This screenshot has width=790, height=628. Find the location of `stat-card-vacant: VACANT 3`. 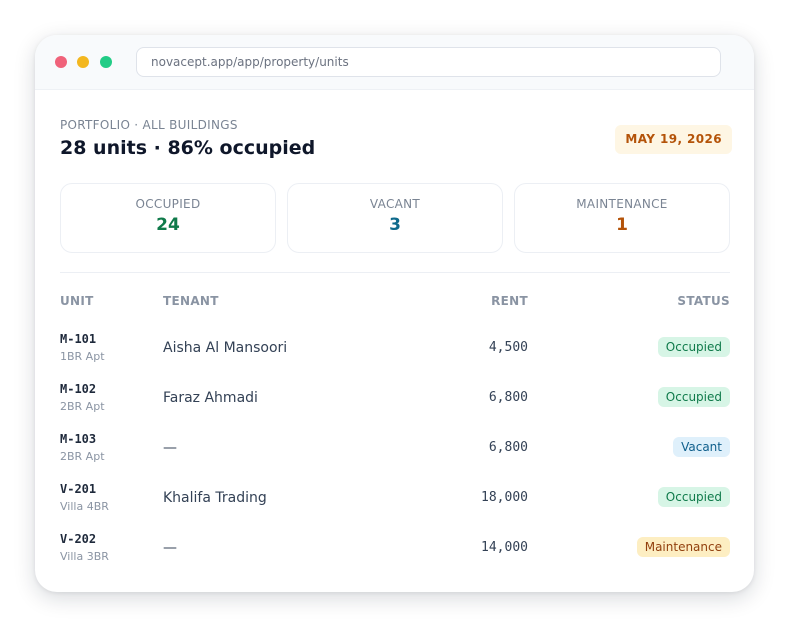

stat-card-vacant: VACANT 3 is located at coordinates (395, 218).